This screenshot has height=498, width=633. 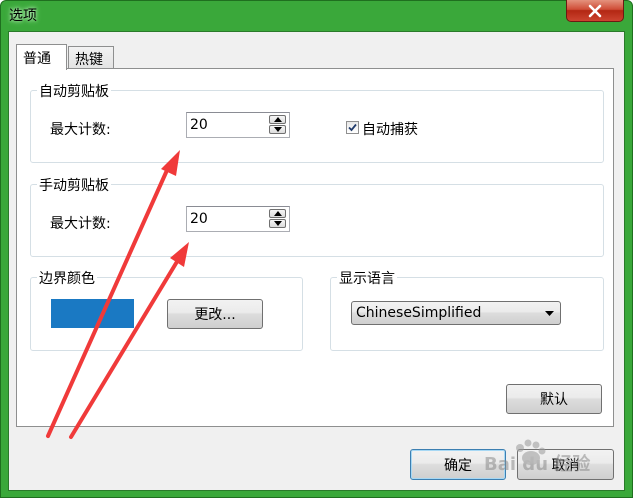 I want to click on manual-max-count-increment, so click(x=277, y=213).